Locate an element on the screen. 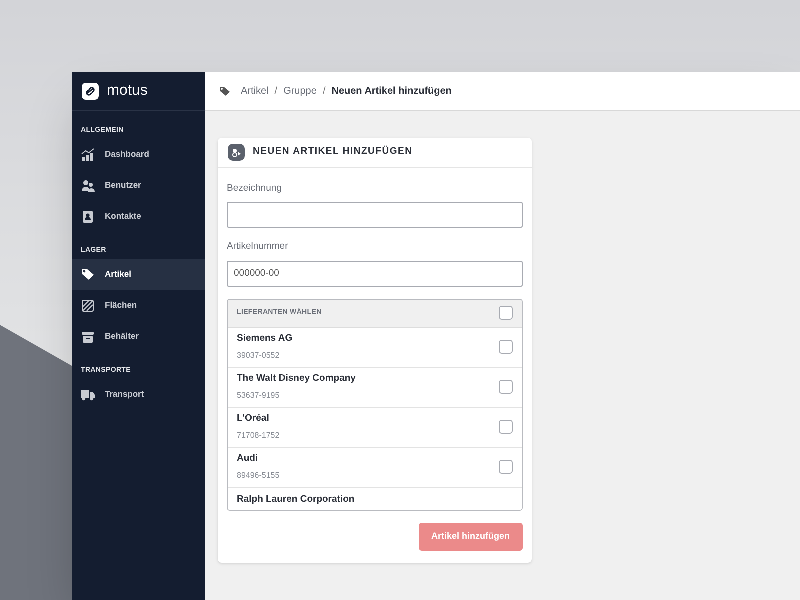 Image resolution: width=800 pixels, height=600 pixels. supplier-name: Audi is located at coordinates (248, 459).